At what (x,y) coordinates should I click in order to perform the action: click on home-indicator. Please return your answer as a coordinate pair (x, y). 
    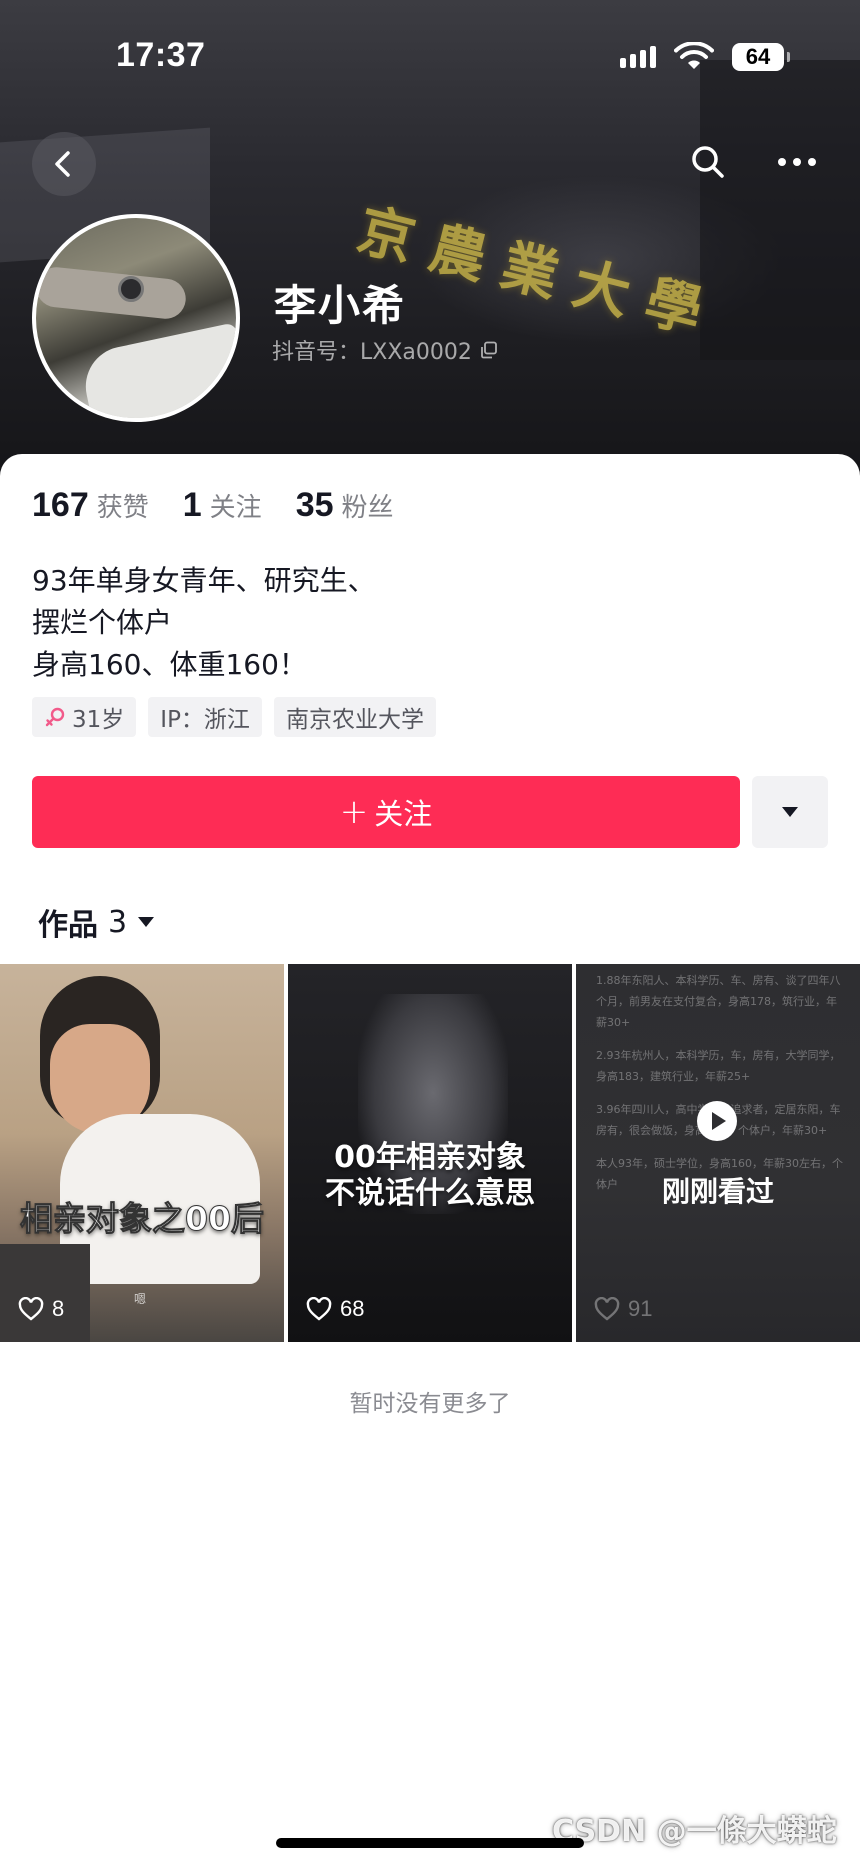
    Looking at the image, I should click on (430, 1843).